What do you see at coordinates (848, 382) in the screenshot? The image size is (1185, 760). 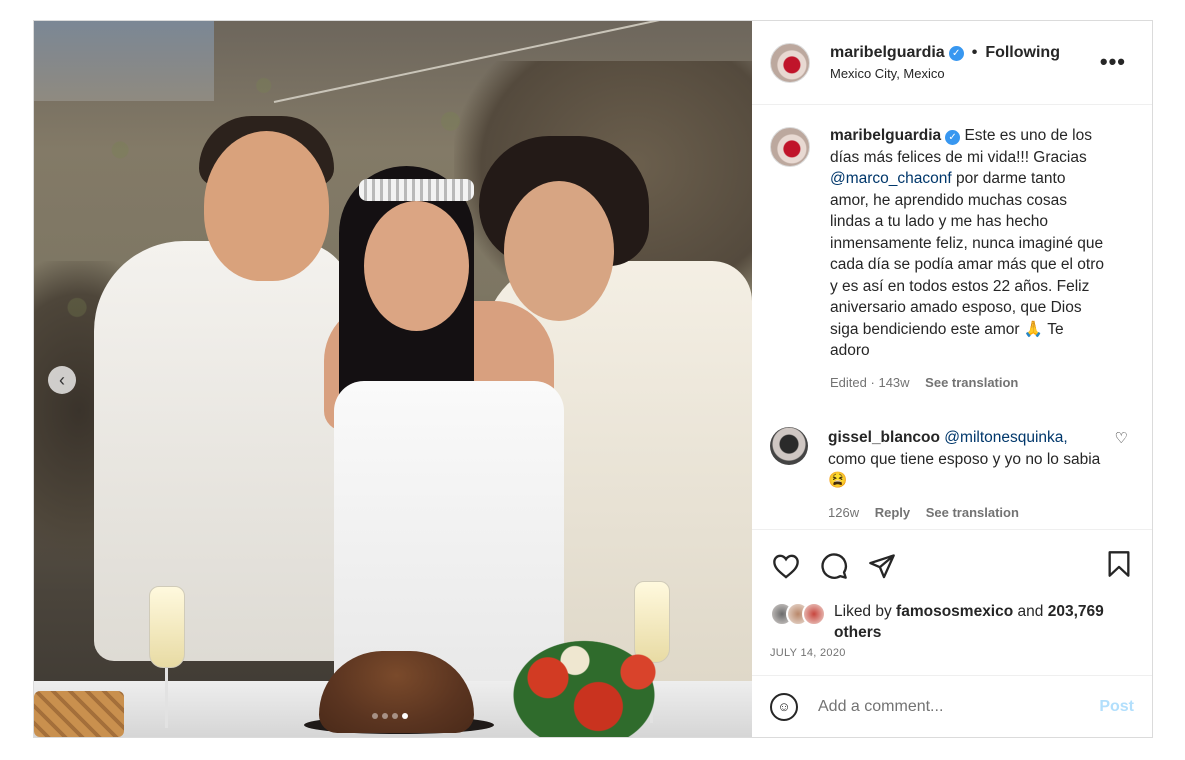 I see `caption-edited: Edited` at bounding box center [848, 382].